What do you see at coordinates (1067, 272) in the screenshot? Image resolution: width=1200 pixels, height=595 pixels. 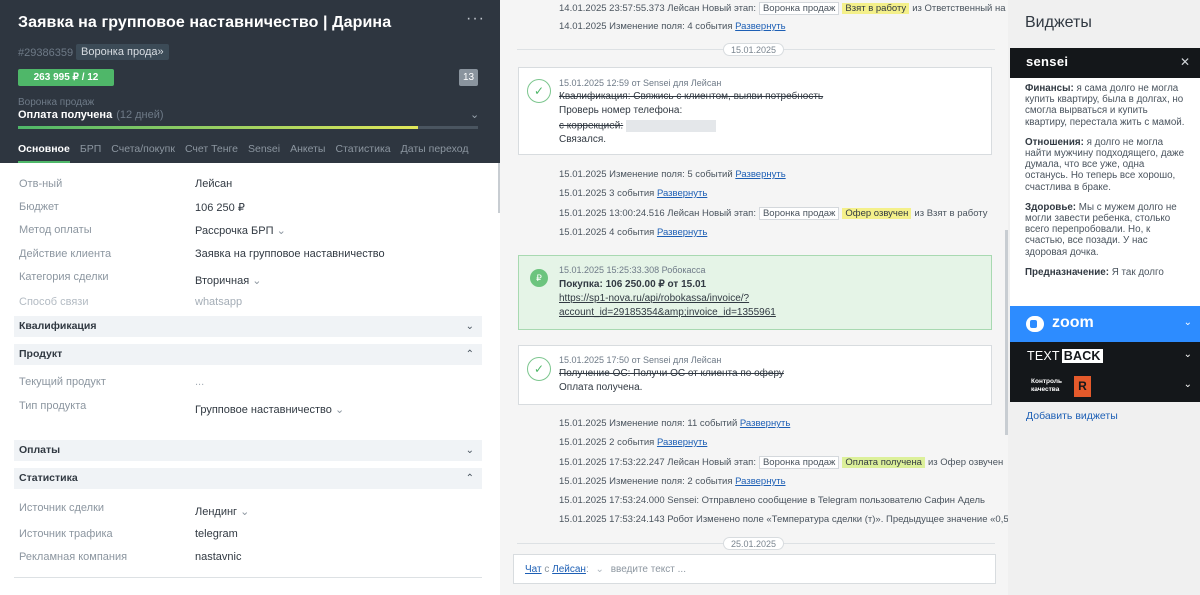 I see `sensei-label: Предназначение:` at bounding box center [1067, 272].